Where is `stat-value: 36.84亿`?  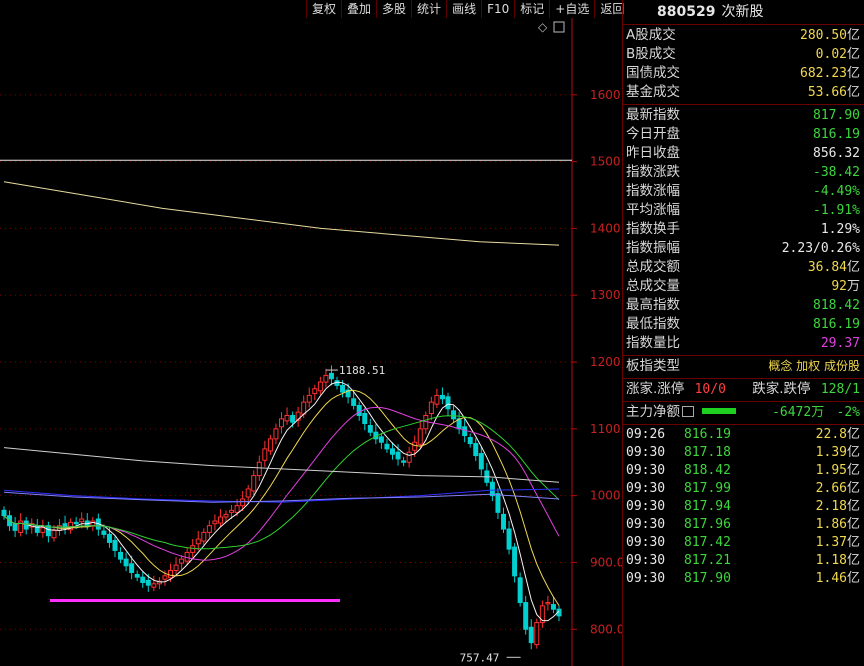 stat-value: 36.84亿 is located at coordinates (833, 267).